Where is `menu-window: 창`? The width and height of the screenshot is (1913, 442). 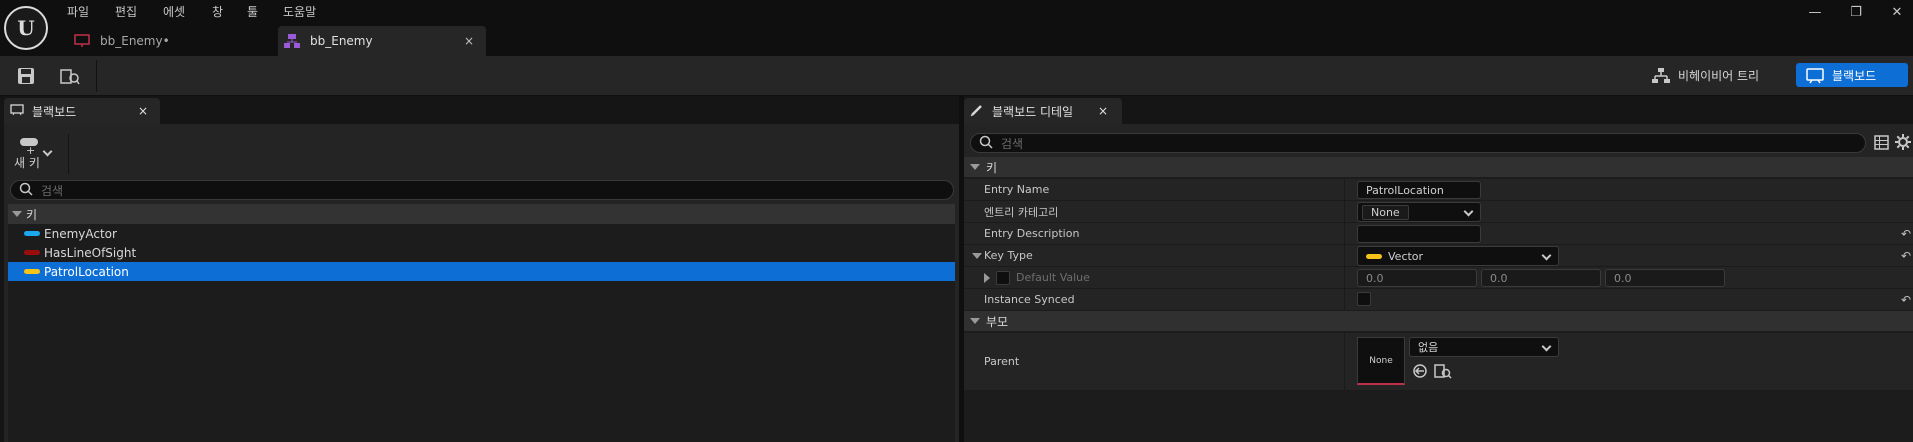 menu-window: 창 is located at coordinates (217, 12).